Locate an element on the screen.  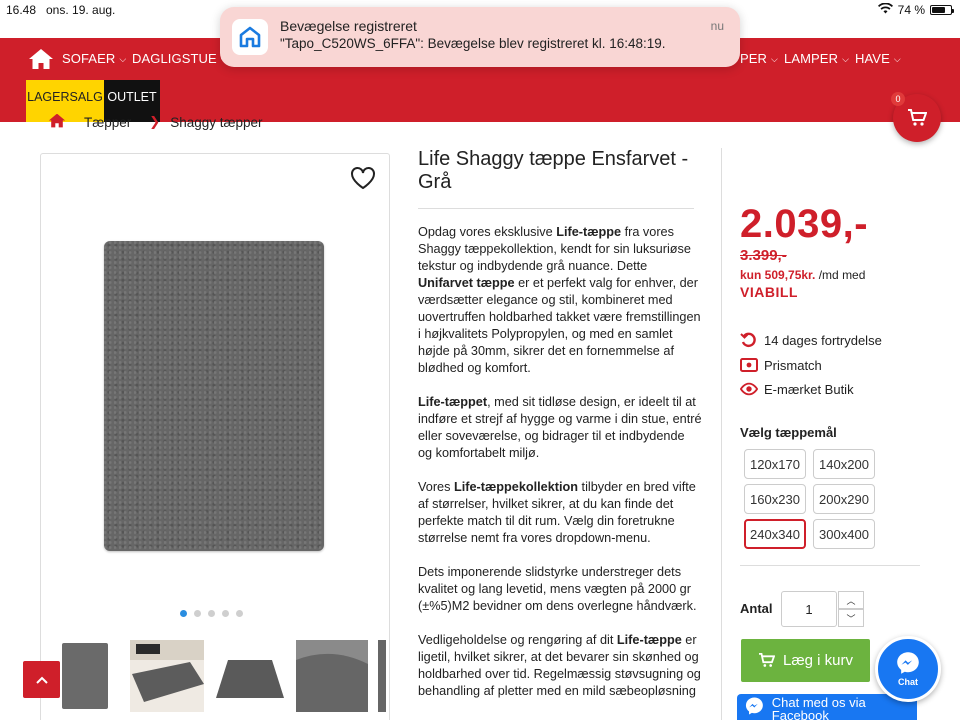
scroll-to-top-button is located at coordinates (41, 679).